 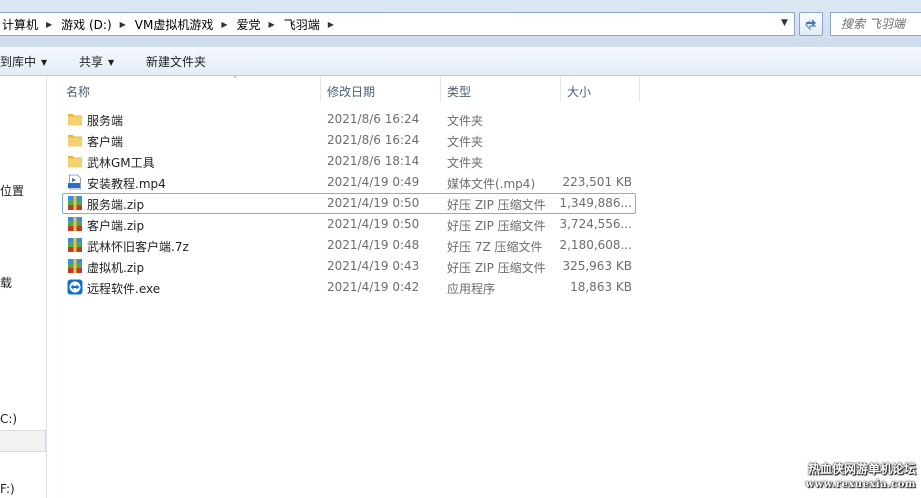 I want to click on nav-item-locations: 位置, so click(x=12, y=190).